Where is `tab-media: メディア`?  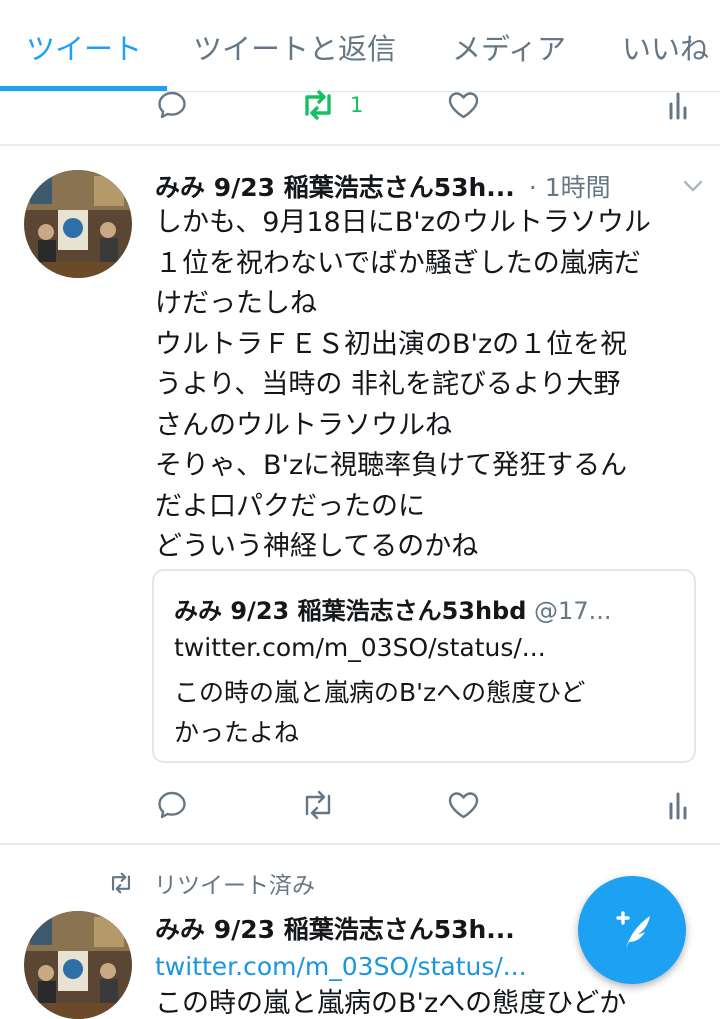 tab-media: メディア is located at coordinates (509, 47).